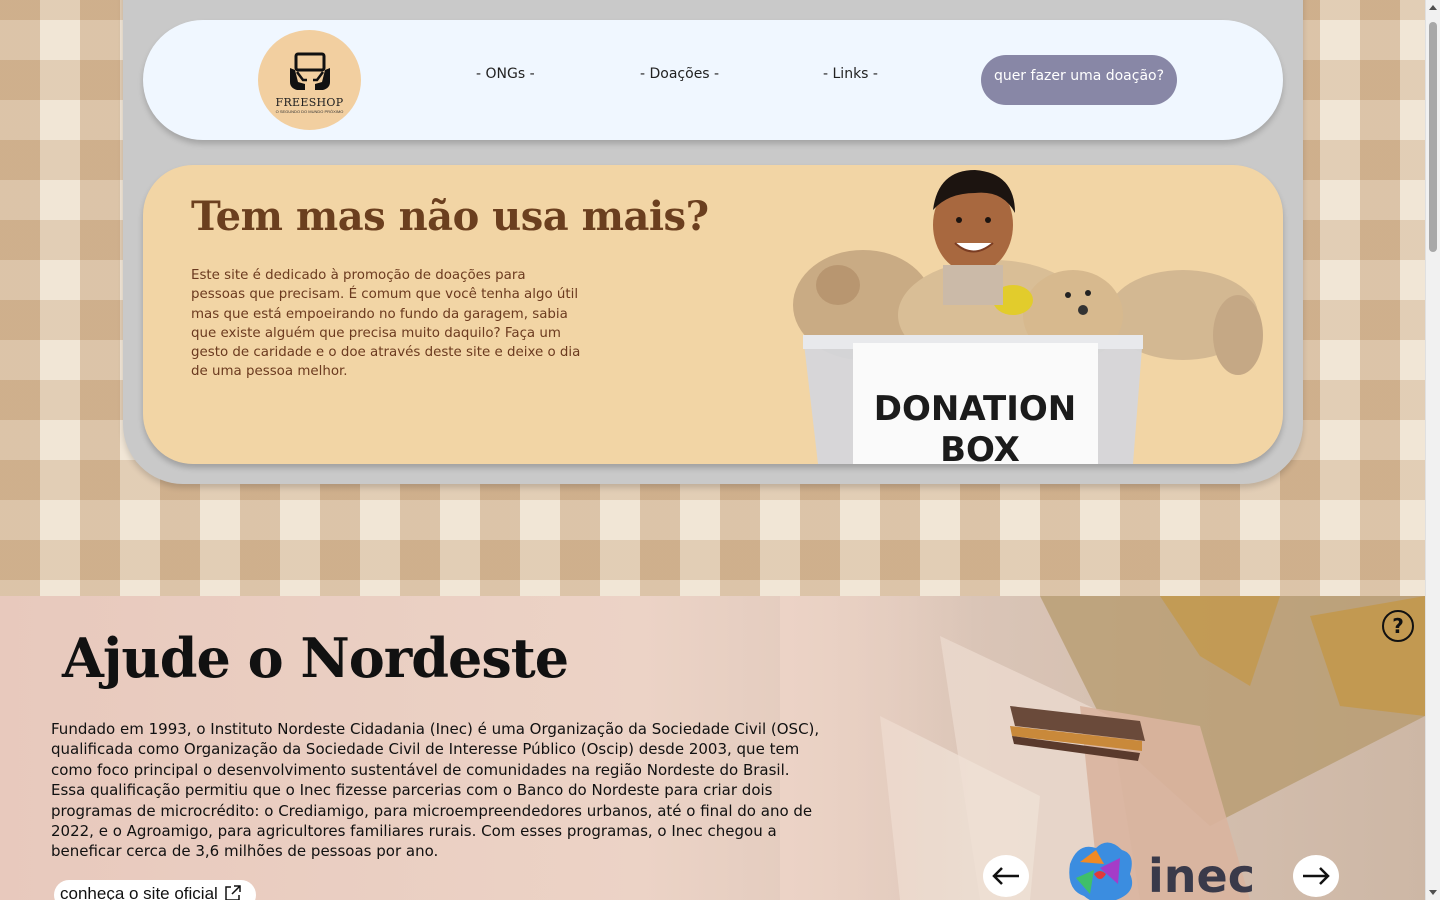 Image resolution: width=1440 pixels, height=900 pixels. Describe the element at coordinates (1433, 137) in the screenshot. I see `scrollbar-thumb` at that location.